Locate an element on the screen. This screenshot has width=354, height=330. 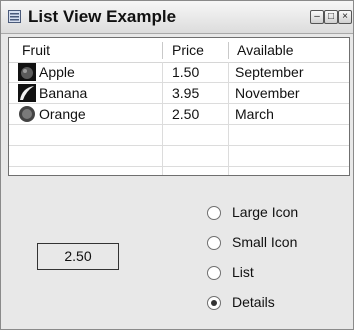
fruit-available: September is located at coordinates (269, 72).